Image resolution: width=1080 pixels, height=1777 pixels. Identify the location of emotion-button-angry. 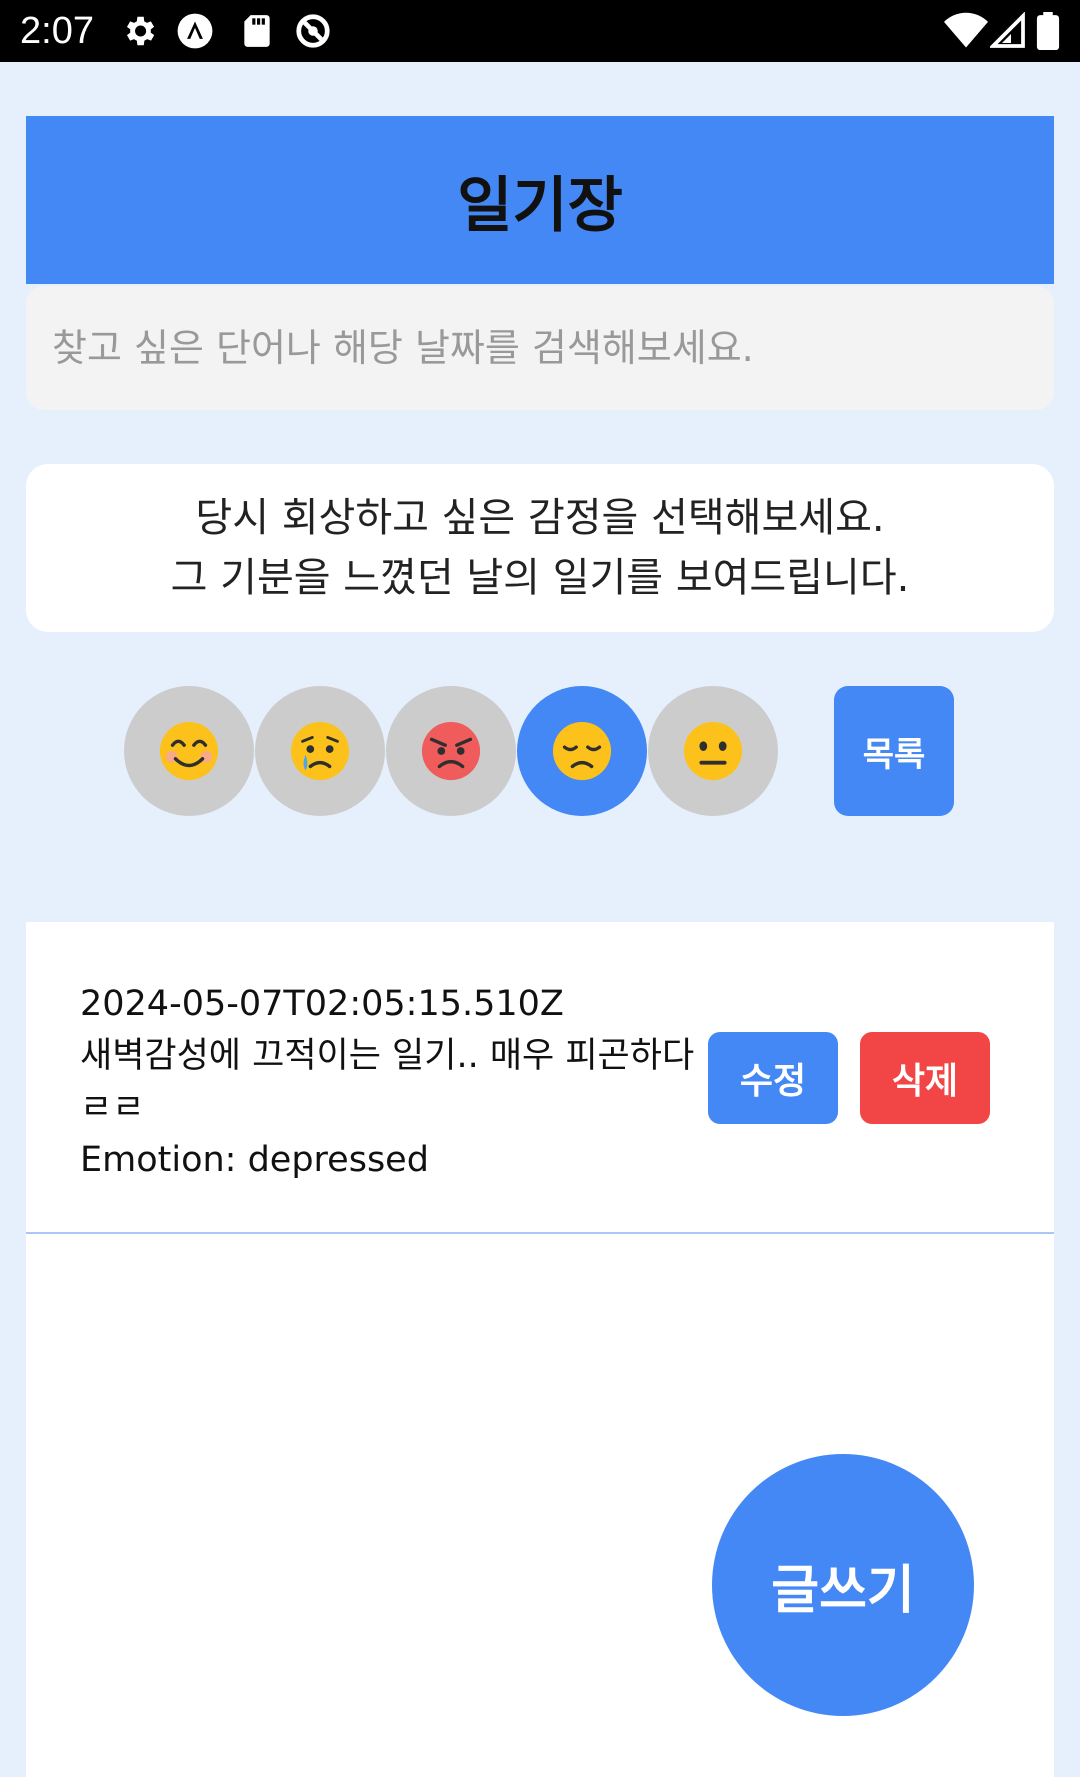
(451, 751).